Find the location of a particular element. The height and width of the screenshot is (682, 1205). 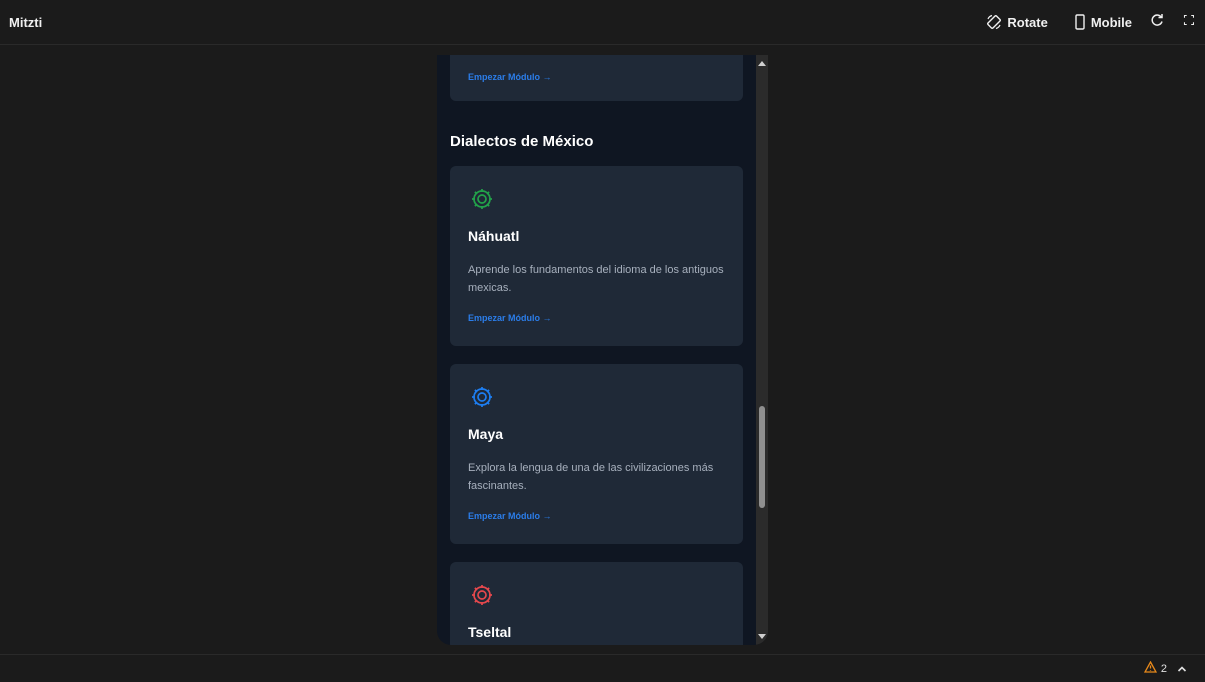

mobile-button: Mobile is located at coordinates (1103, 22).